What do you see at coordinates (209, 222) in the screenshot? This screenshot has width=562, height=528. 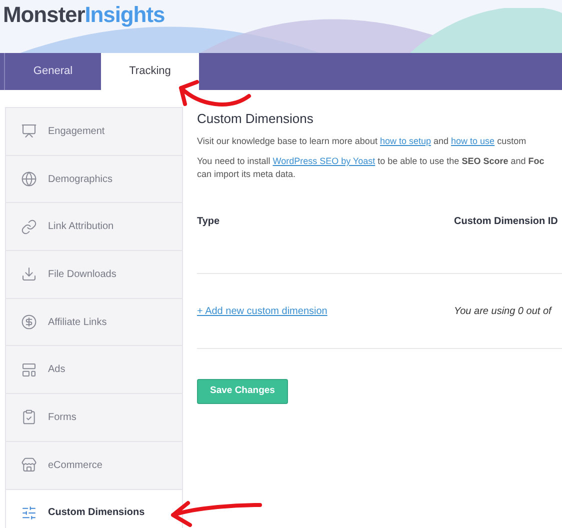 I see `column-header: Type` at bounding box center [209, 222].